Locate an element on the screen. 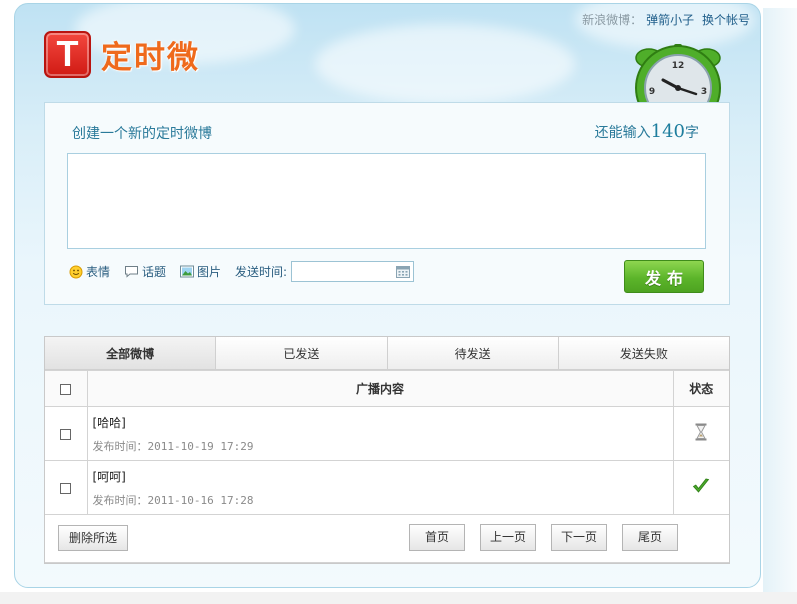 This screenshot has width=797, height=604. publish-button: 发布 is located at coordinates (664, 276).